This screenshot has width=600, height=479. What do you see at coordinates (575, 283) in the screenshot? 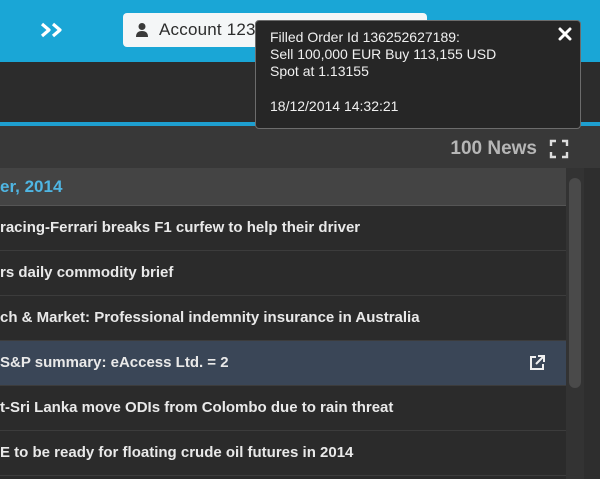
I see `scrollbar-thumb` at bounding box center [575, 283].